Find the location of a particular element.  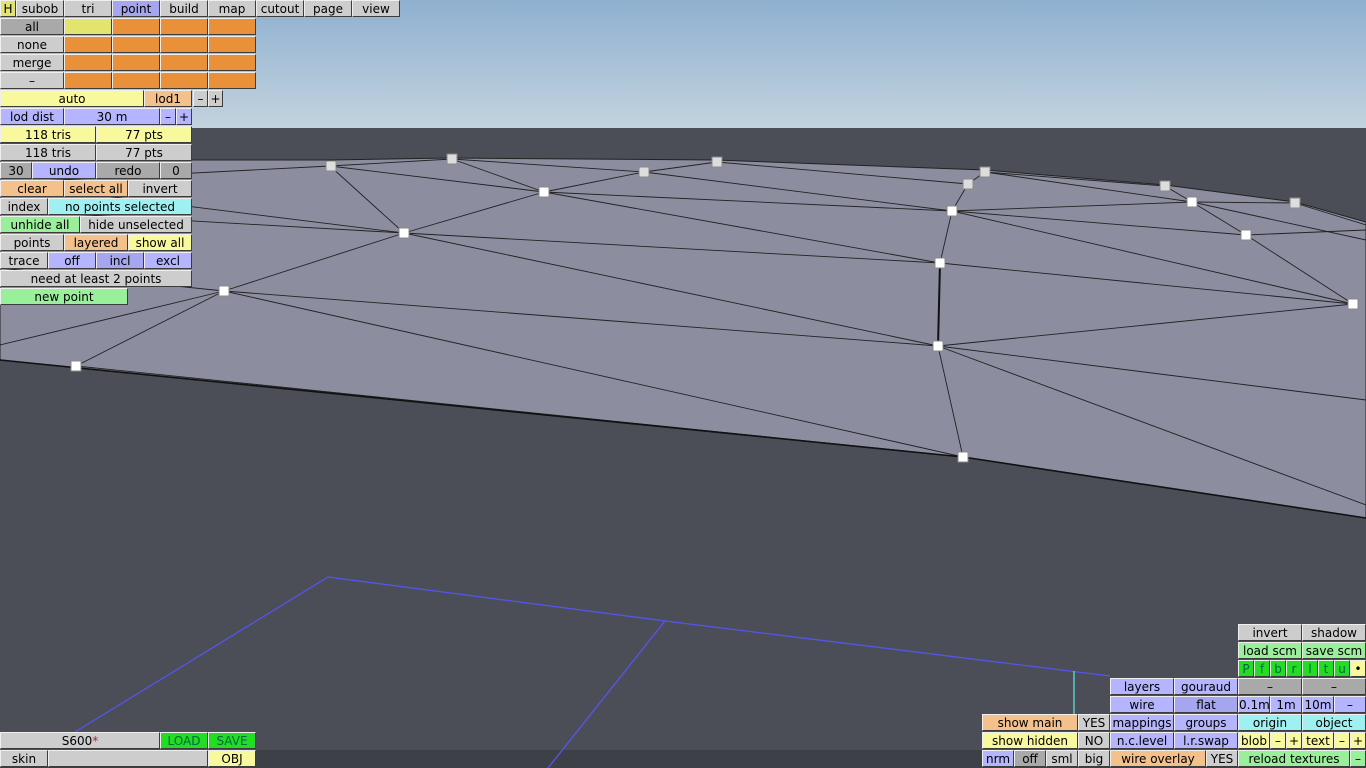

select-all-button: all is located at coordinates (32, 26).